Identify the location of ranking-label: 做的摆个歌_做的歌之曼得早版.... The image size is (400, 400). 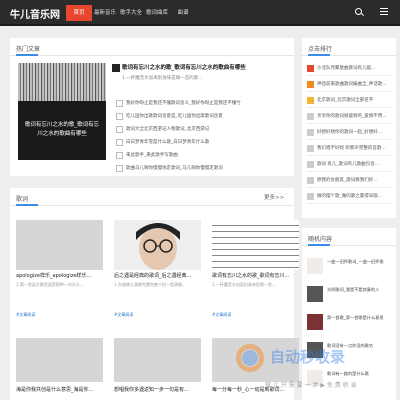
(350, 196).